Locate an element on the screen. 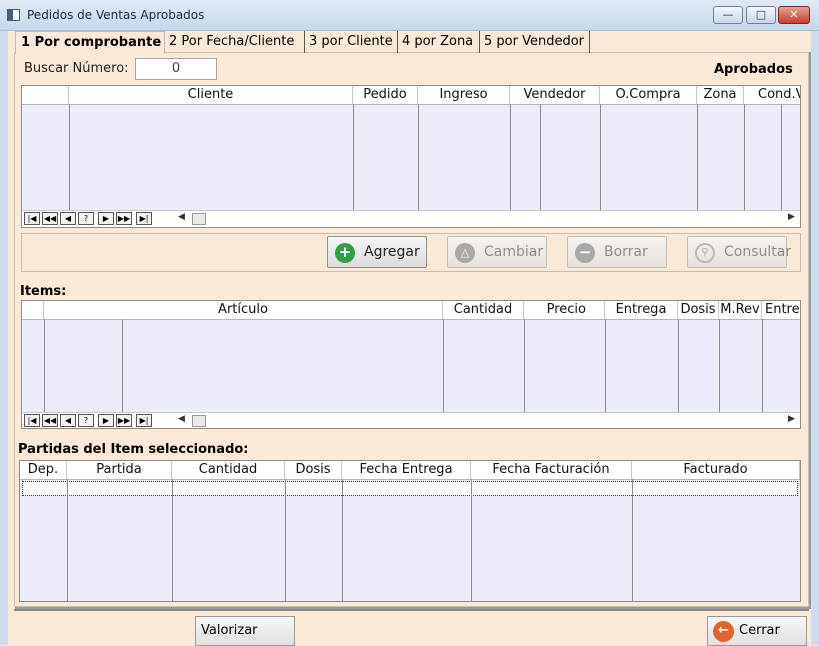 The width and height of the screenshot is (819, 646). last-record-button: ▶| is located at coordinates (144, 218).